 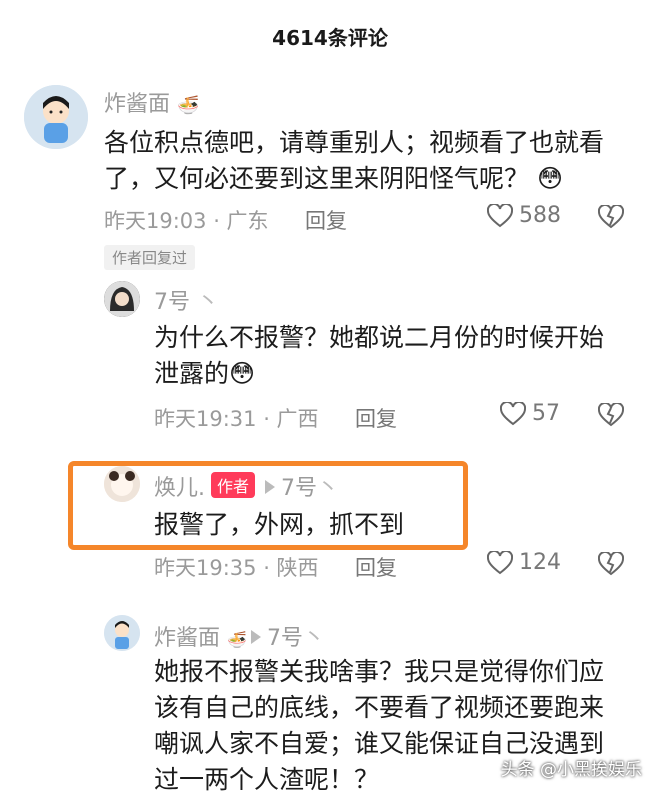 I want to click on page-title: 4614条评论, so click(x=330, y=38).